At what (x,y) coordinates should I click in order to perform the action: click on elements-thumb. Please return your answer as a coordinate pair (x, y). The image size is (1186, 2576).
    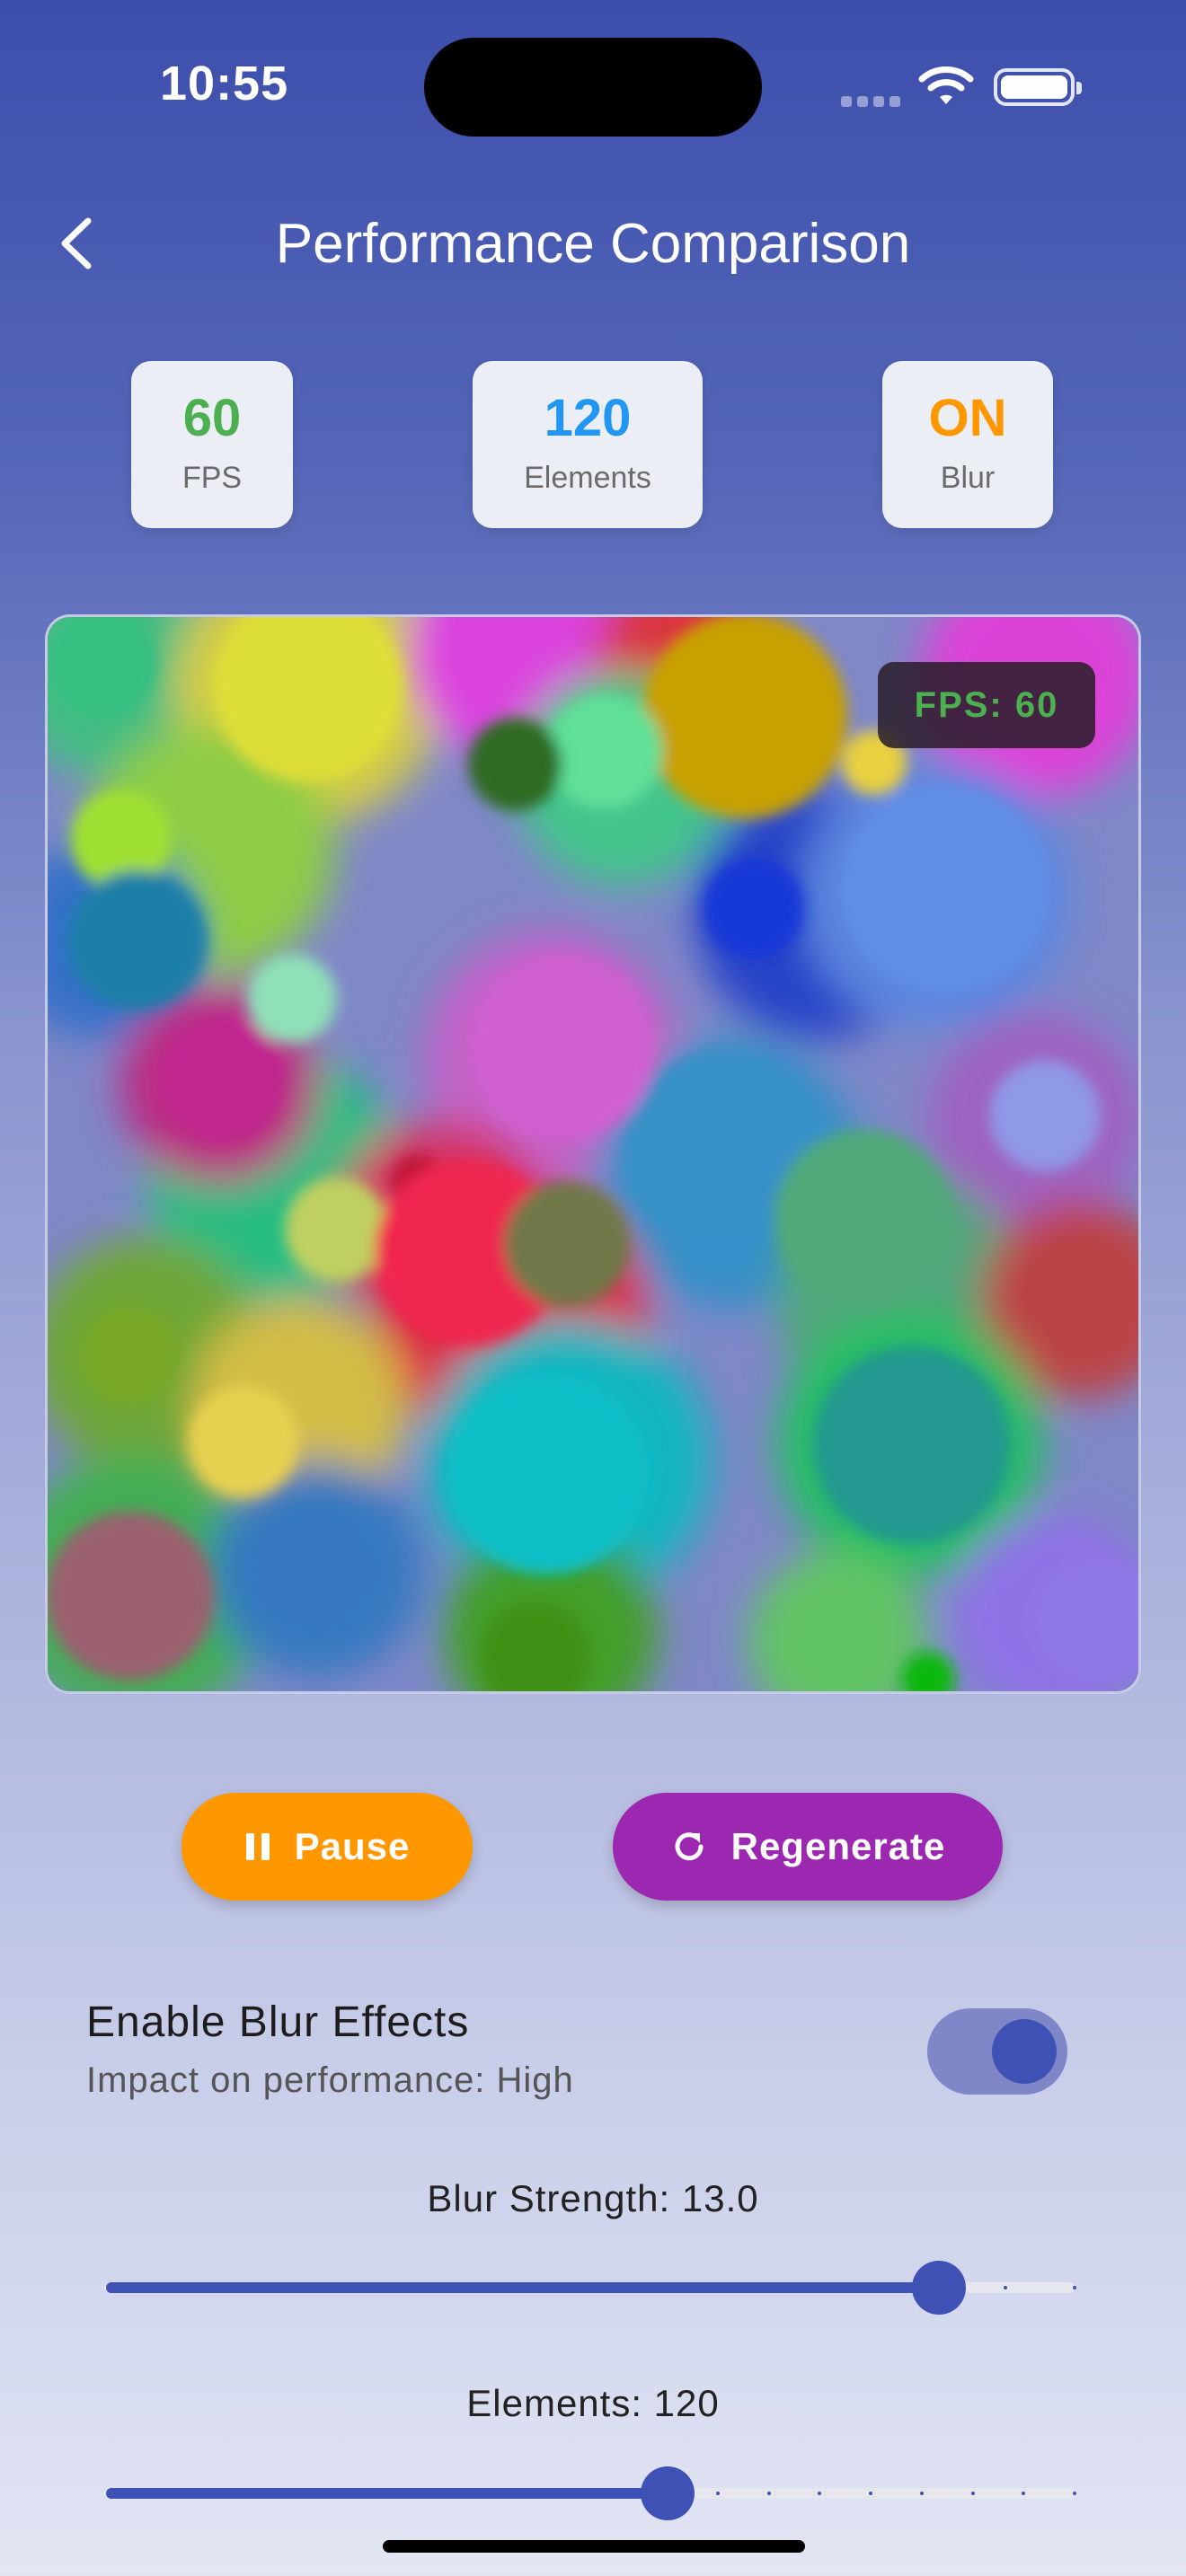
    Looking at the image, I should click on (668, 2493).